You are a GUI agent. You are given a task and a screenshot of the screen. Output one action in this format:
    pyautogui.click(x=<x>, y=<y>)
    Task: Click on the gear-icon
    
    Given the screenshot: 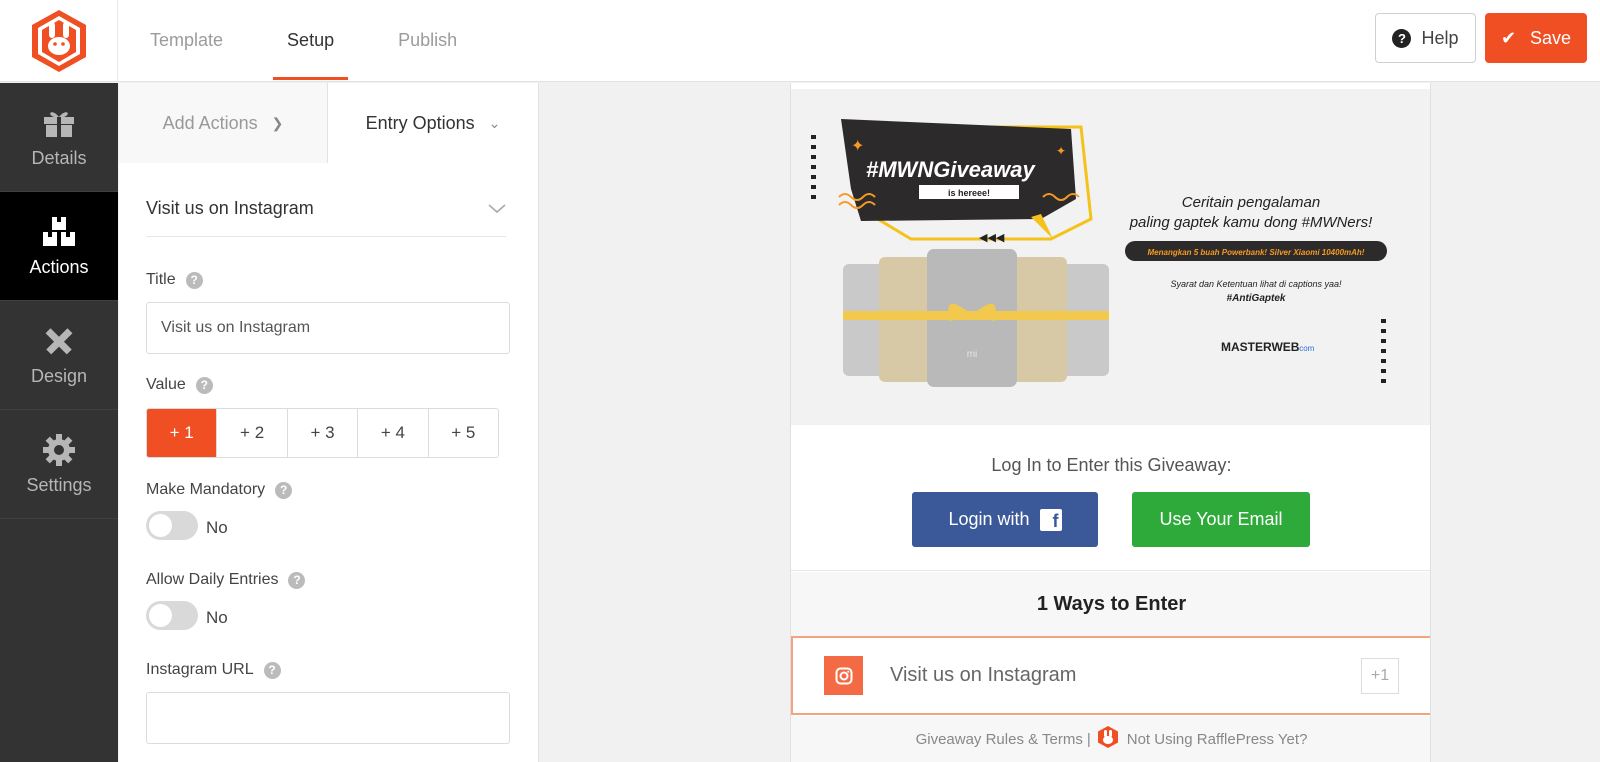 What is the action you would take?
    pyautogui.click(x=59, y=450)
    